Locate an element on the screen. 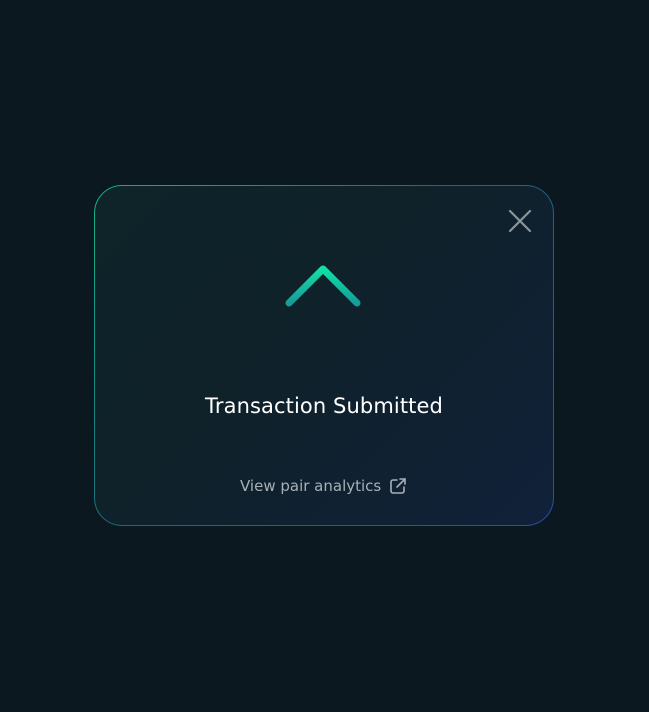 Image resolution: width=649 pixels, height=712 pixels. close-icon is located at coordinates (520, 221).